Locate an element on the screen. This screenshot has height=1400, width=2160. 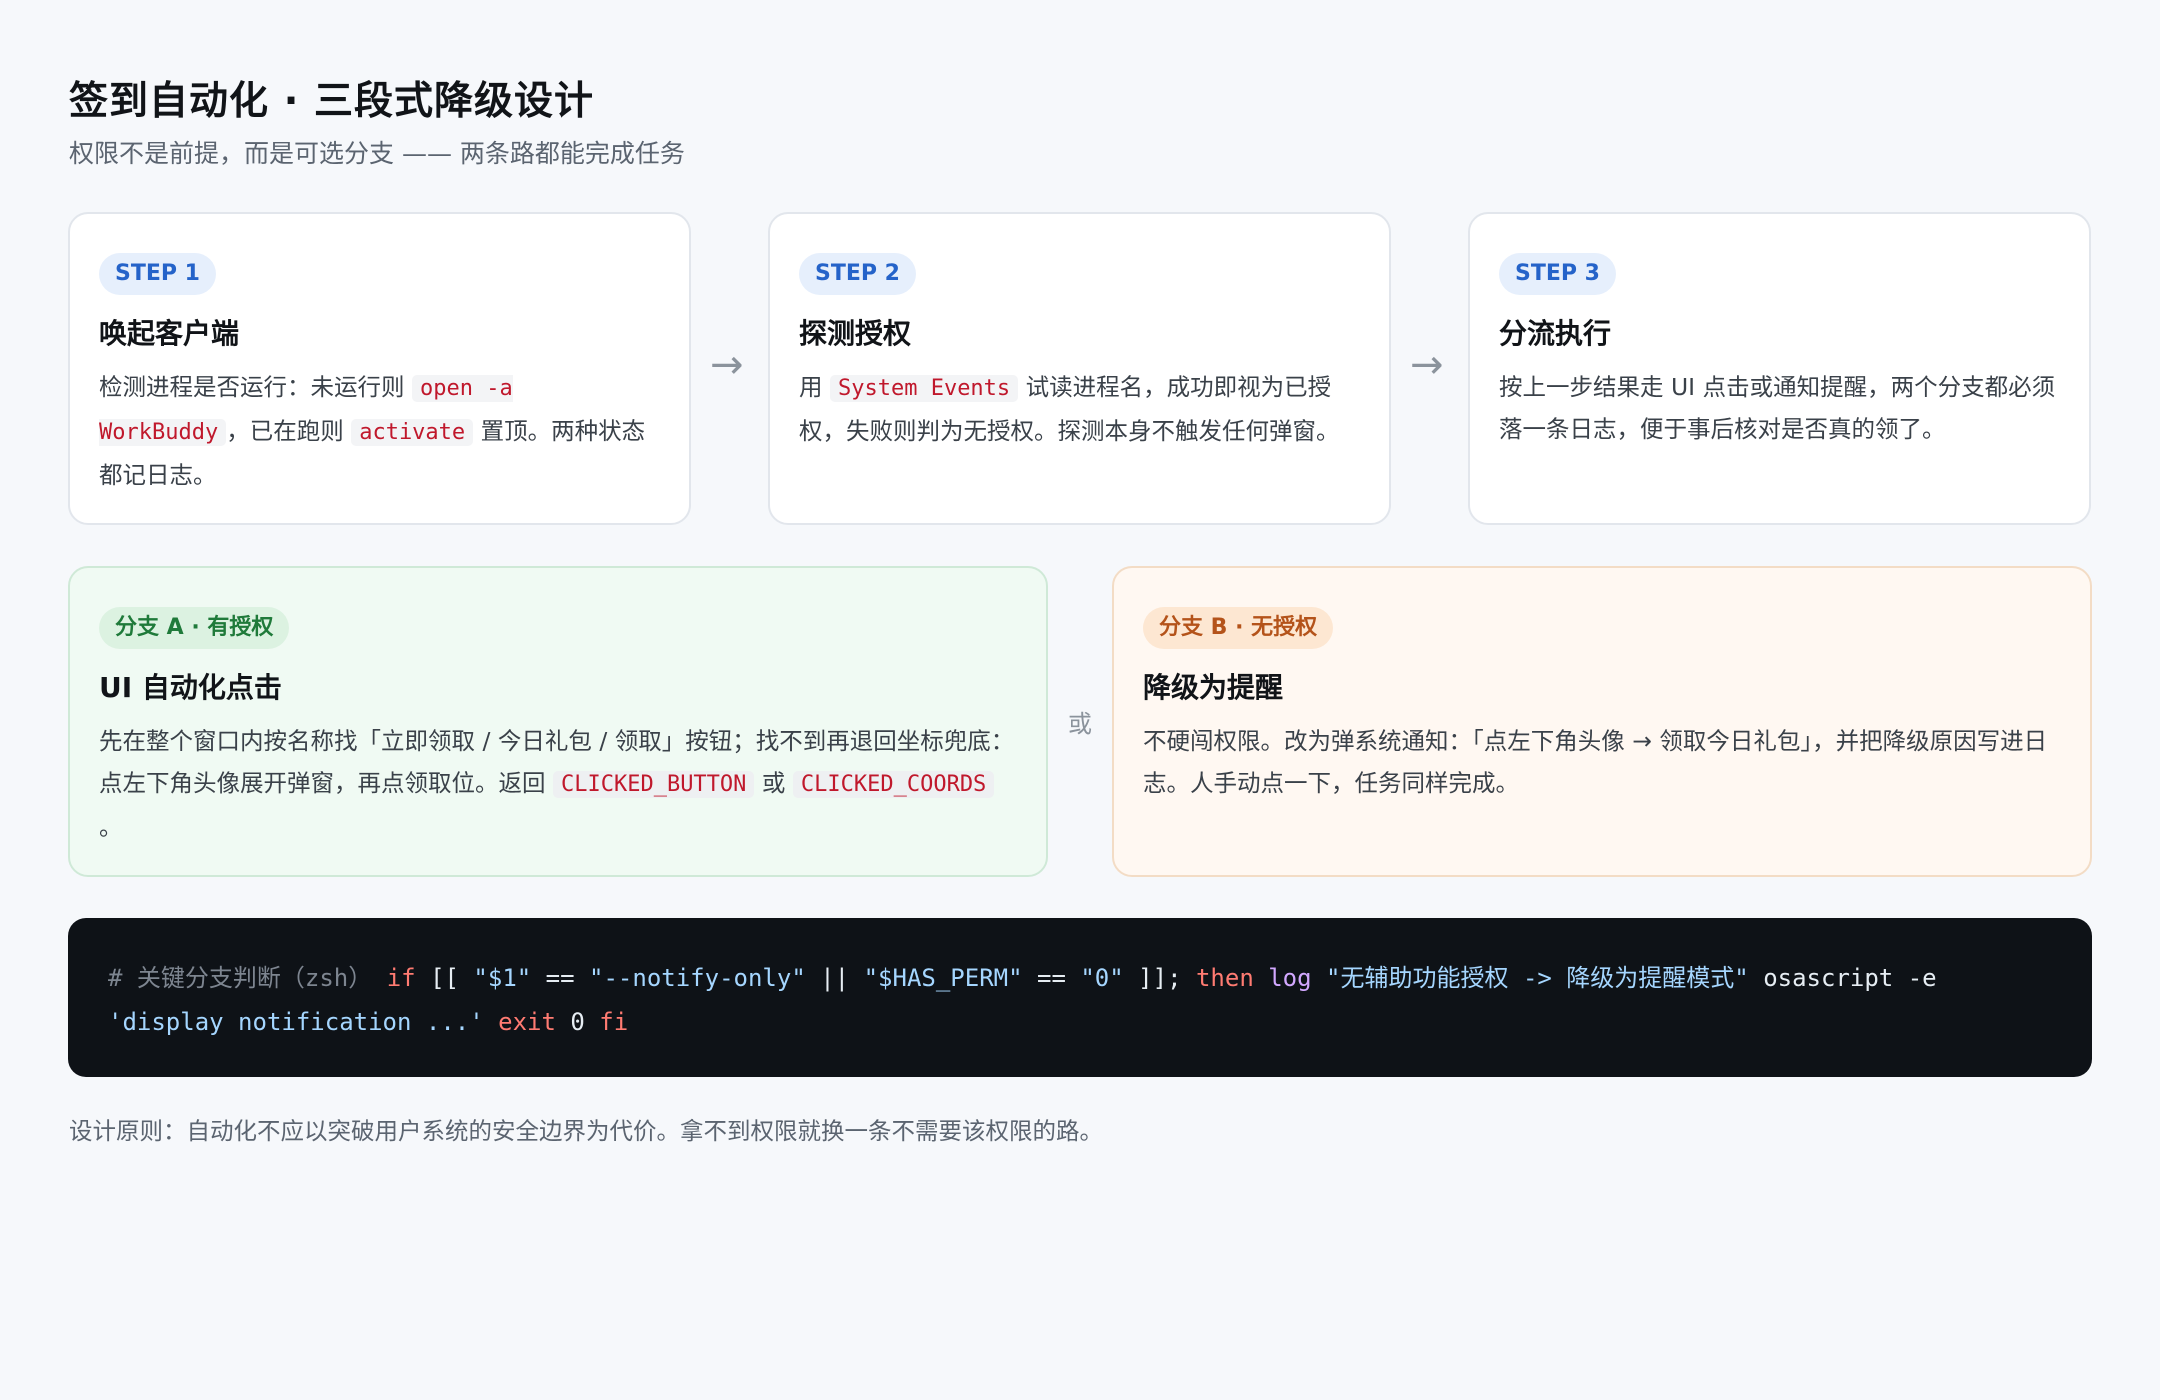
inline-code: System Events is located at coordinates (924, 388).